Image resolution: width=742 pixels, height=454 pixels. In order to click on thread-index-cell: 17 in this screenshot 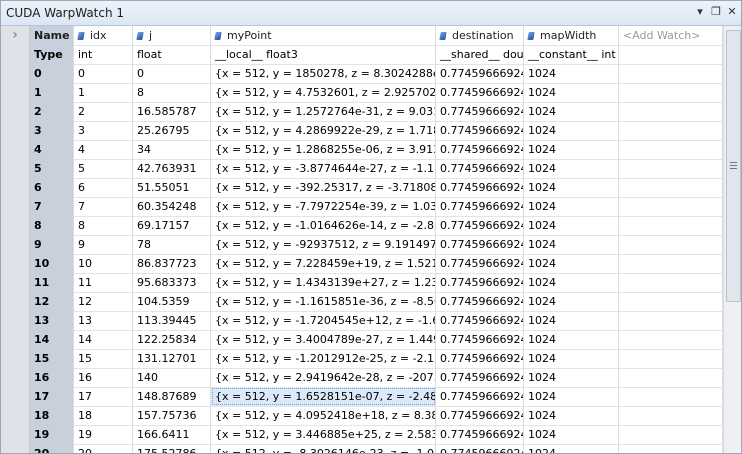, I will do `click(52, 396)`.